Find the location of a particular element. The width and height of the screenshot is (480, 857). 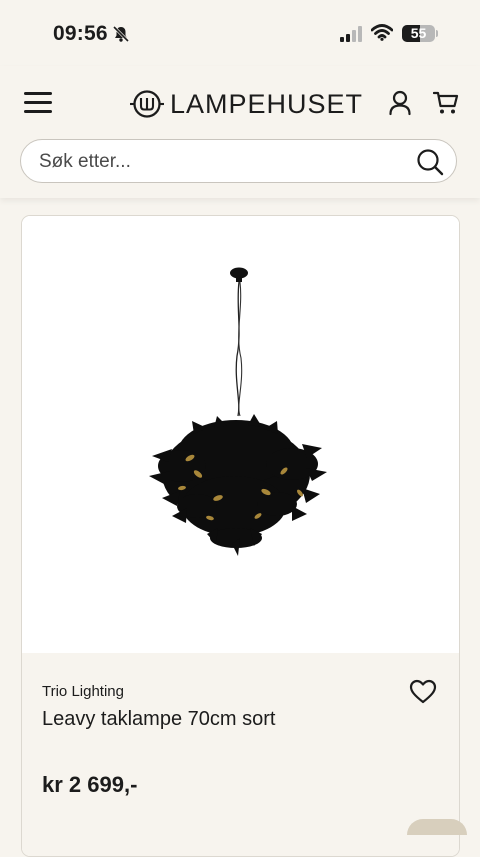

search-bar is located at coordinates (238, 161).